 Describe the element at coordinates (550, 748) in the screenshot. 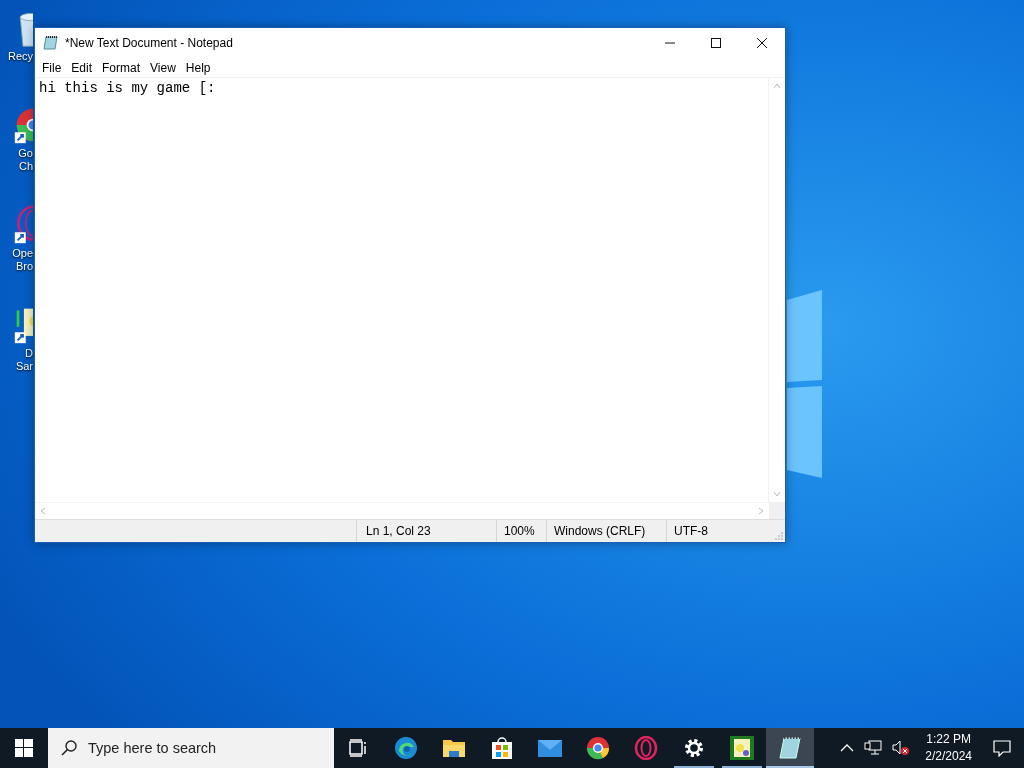

I see `mail-icon` at that location.